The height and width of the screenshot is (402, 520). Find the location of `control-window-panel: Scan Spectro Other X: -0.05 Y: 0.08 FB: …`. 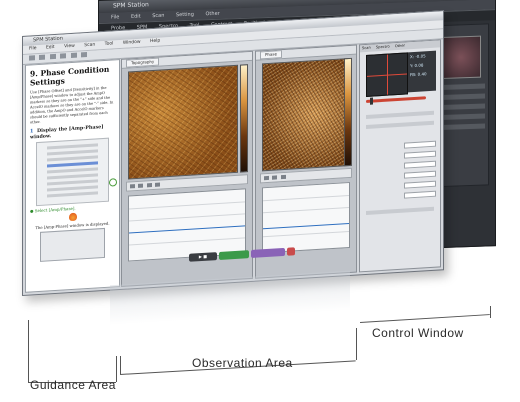

control-window-panel: Scan Spectro Other X: -0.05 Y: 0.08 FB: … is located at coordinates (400, 156).